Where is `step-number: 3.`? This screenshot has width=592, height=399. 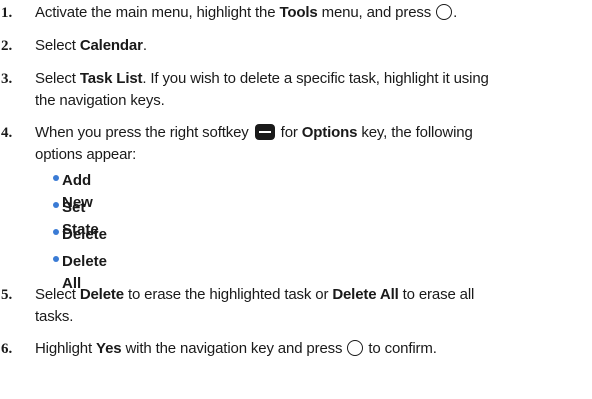 step-number: 3. is located at coordinates (7, 79).